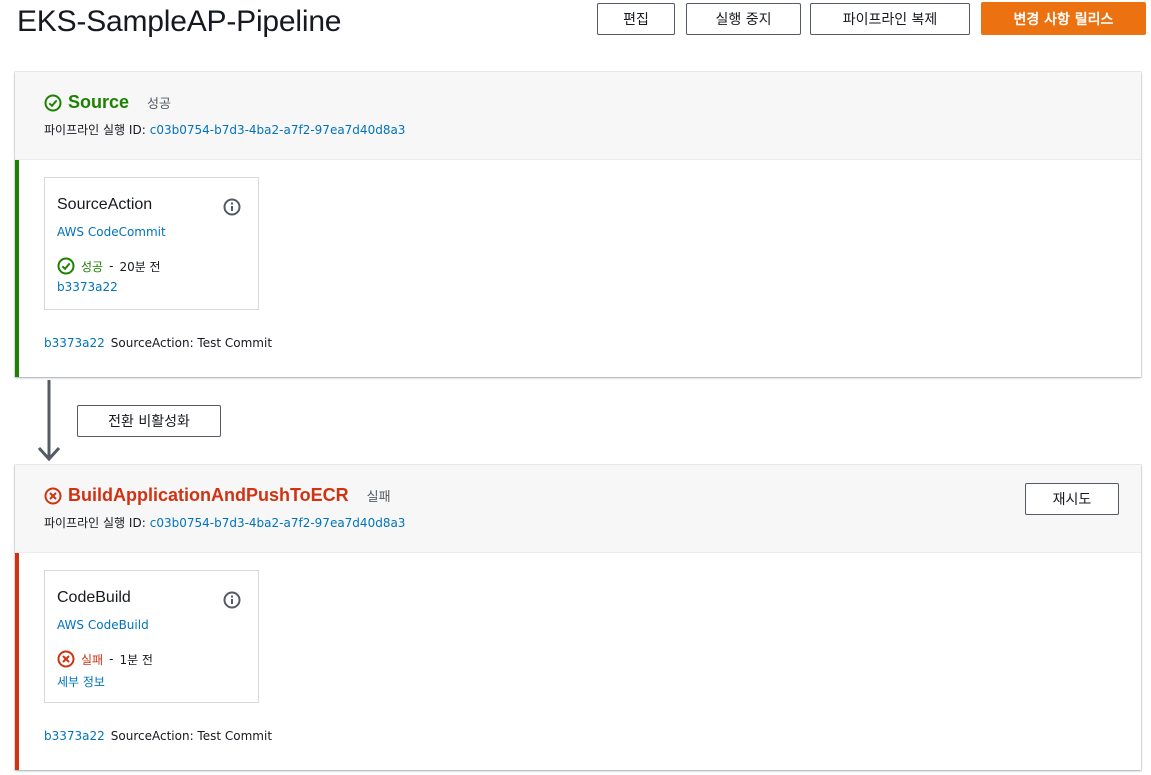 The image size is (1151, 775). What do you see at coordinates (159, 104) in the screenshot?
I see `stage-status: 성공` at bounding box center [159, 104].